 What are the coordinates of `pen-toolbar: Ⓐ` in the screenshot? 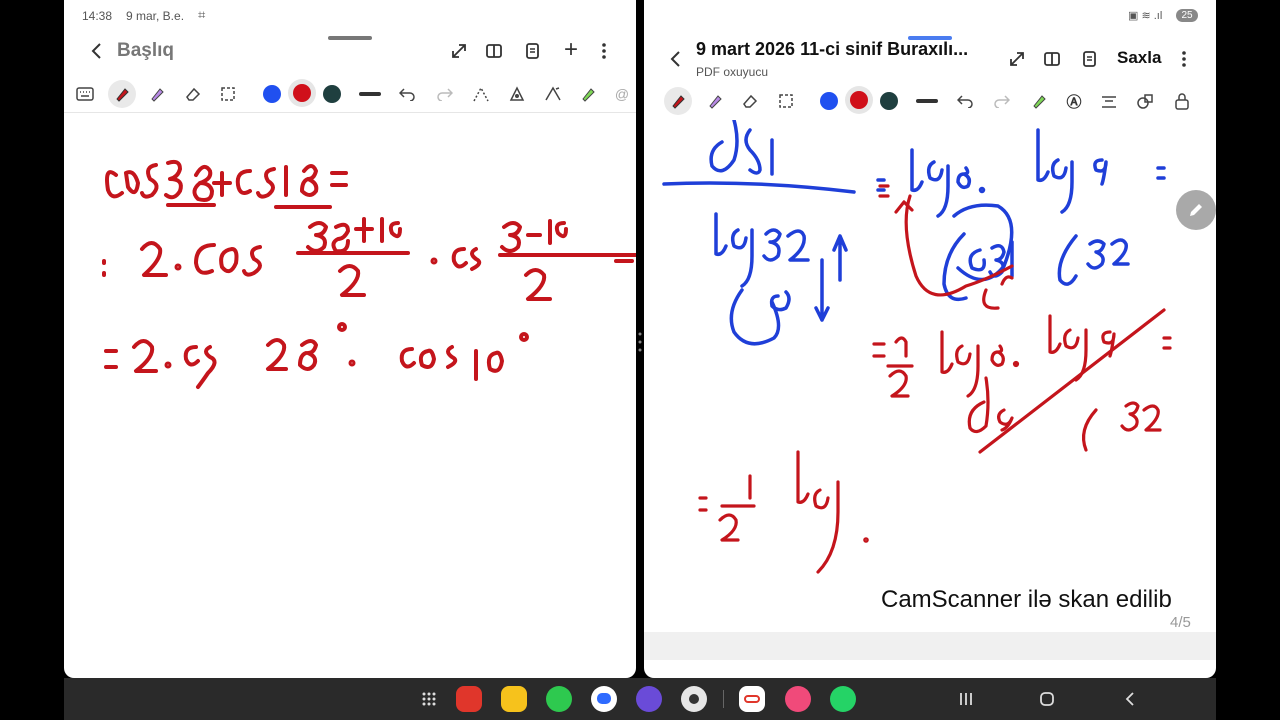 It's located at (930, 101).